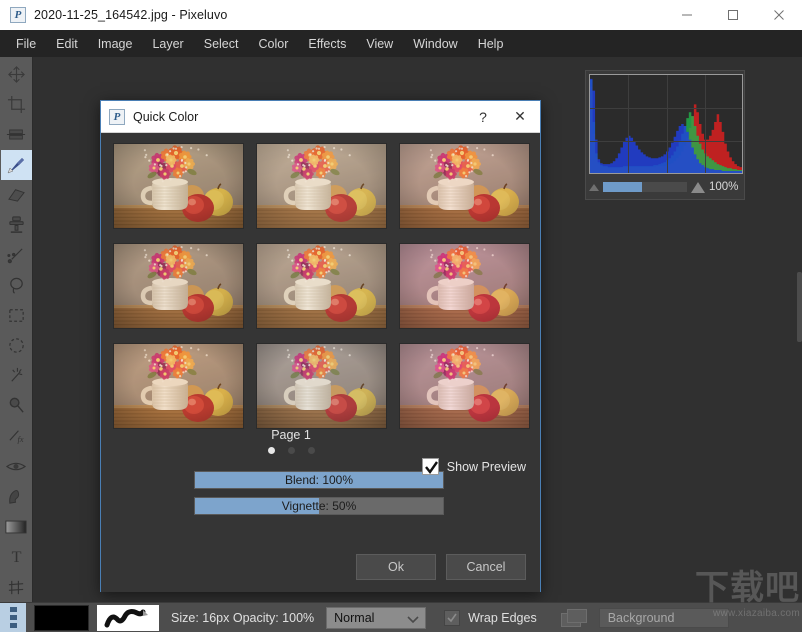 Image resolution: width=802 pixels, height=632 pixels. I want to click on svg-text: fx, so click(20, 439).